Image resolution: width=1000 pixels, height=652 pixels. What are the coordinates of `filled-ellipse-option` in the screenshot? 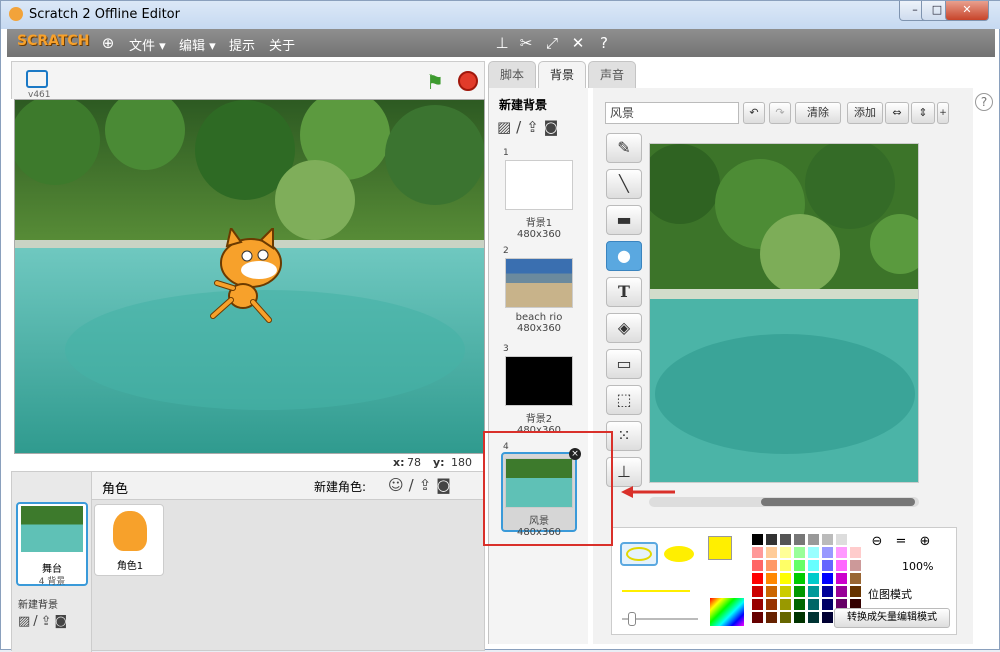 It's located at (680, 554).